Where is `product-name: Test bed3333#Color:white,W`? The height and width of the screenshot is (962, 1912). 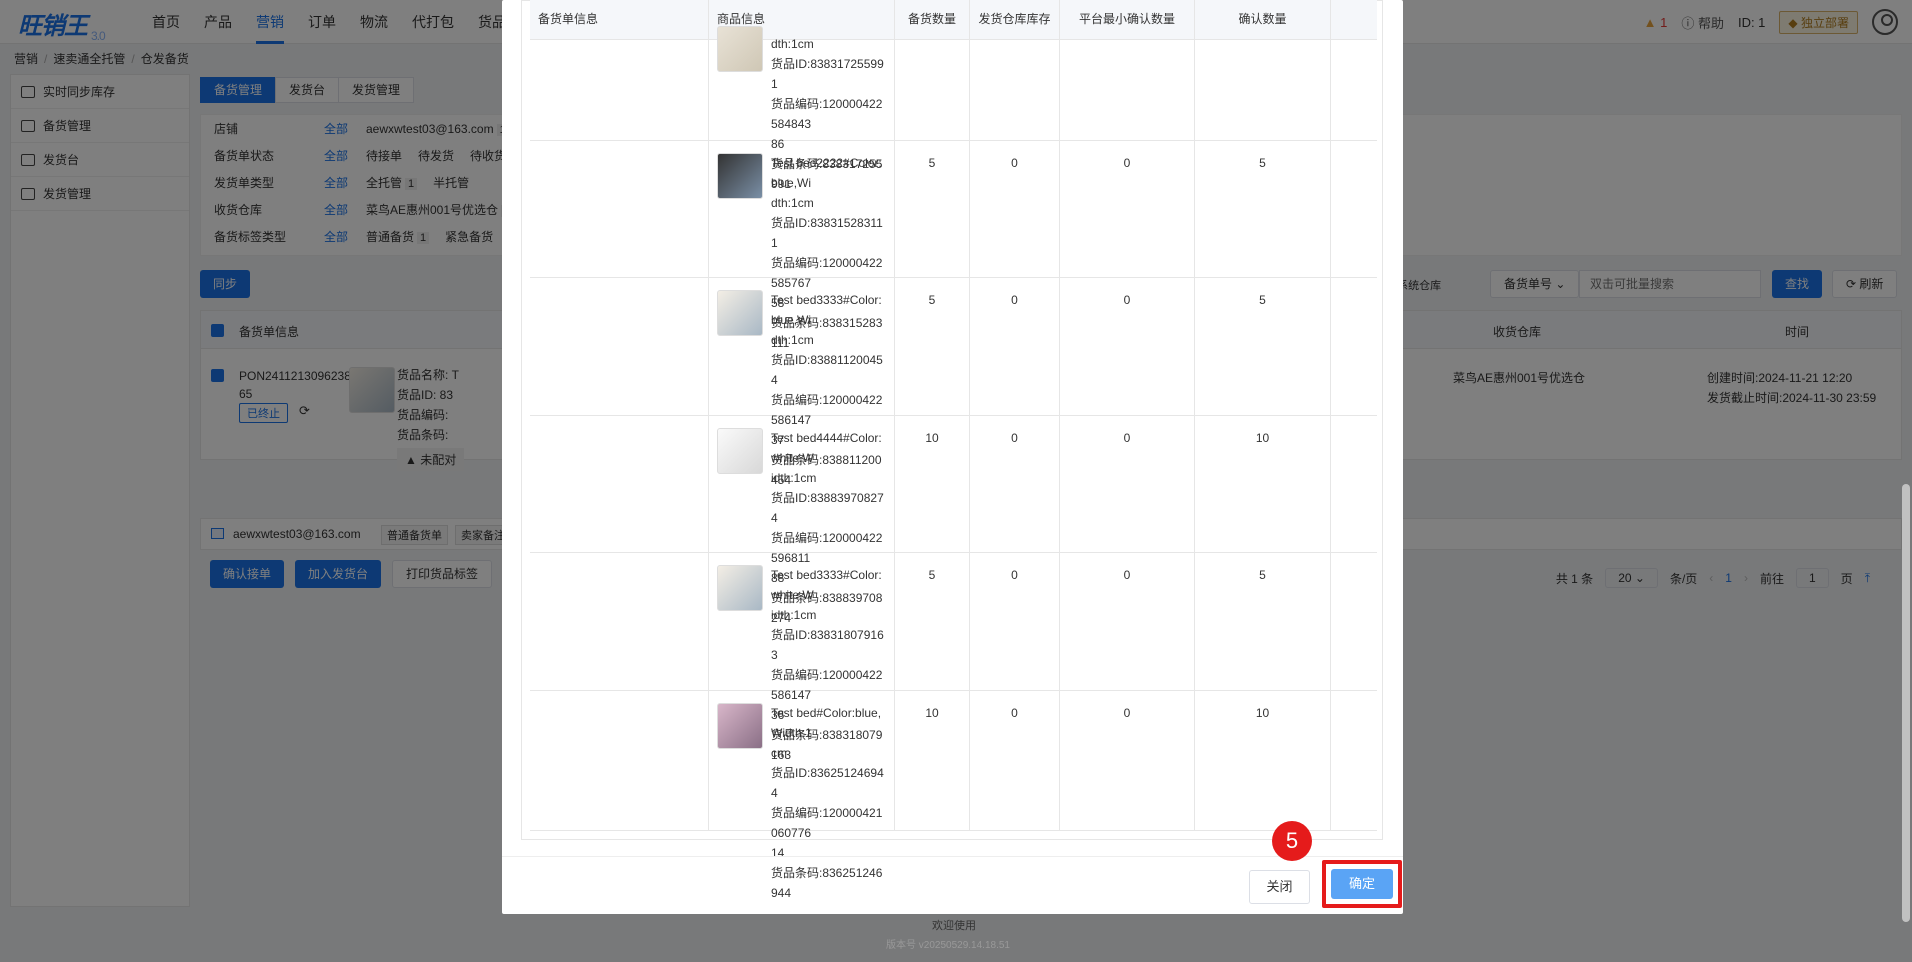 product-name: Test bed3333#Color:white,W is located at coordinates (826, 585).